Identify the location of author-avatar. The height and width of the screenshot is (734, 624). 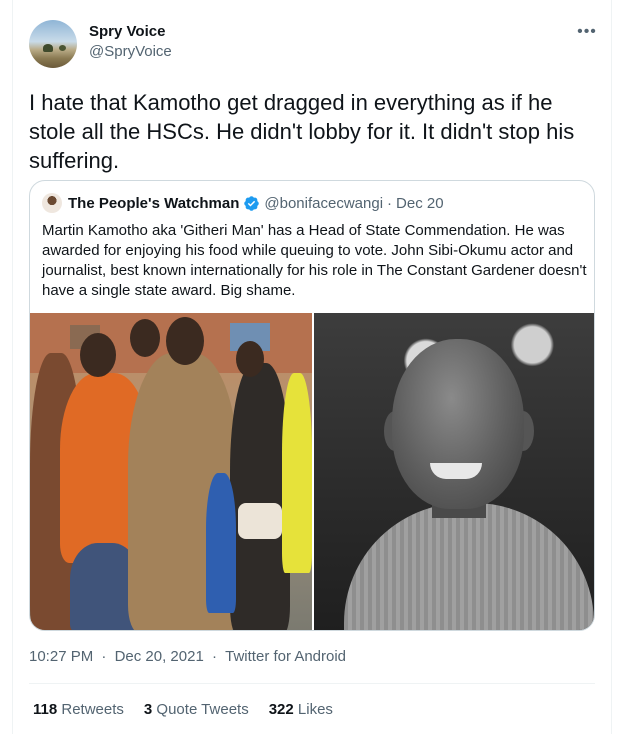
(53, 44).